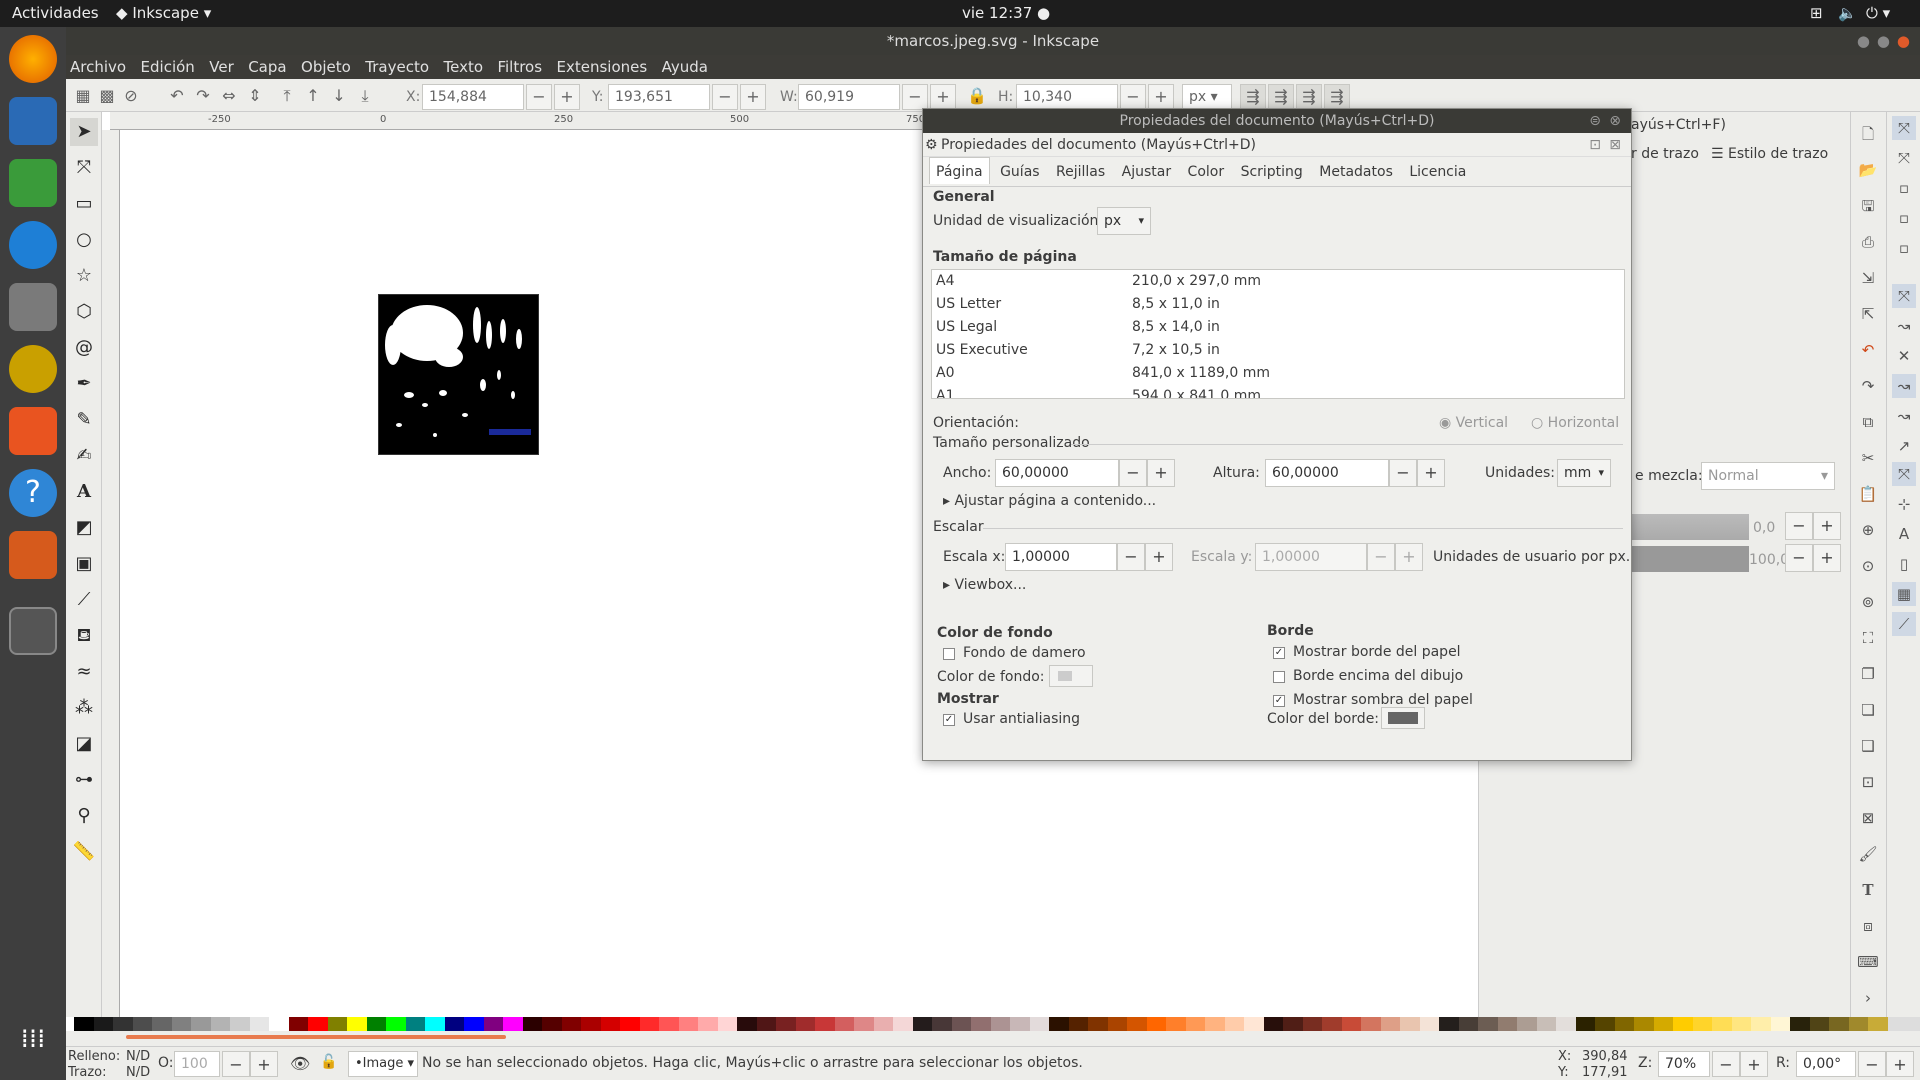 This screenshot has width=1920, height=1080. I want to click on tab-ajustar: Ajustar, so click(1146, 171).